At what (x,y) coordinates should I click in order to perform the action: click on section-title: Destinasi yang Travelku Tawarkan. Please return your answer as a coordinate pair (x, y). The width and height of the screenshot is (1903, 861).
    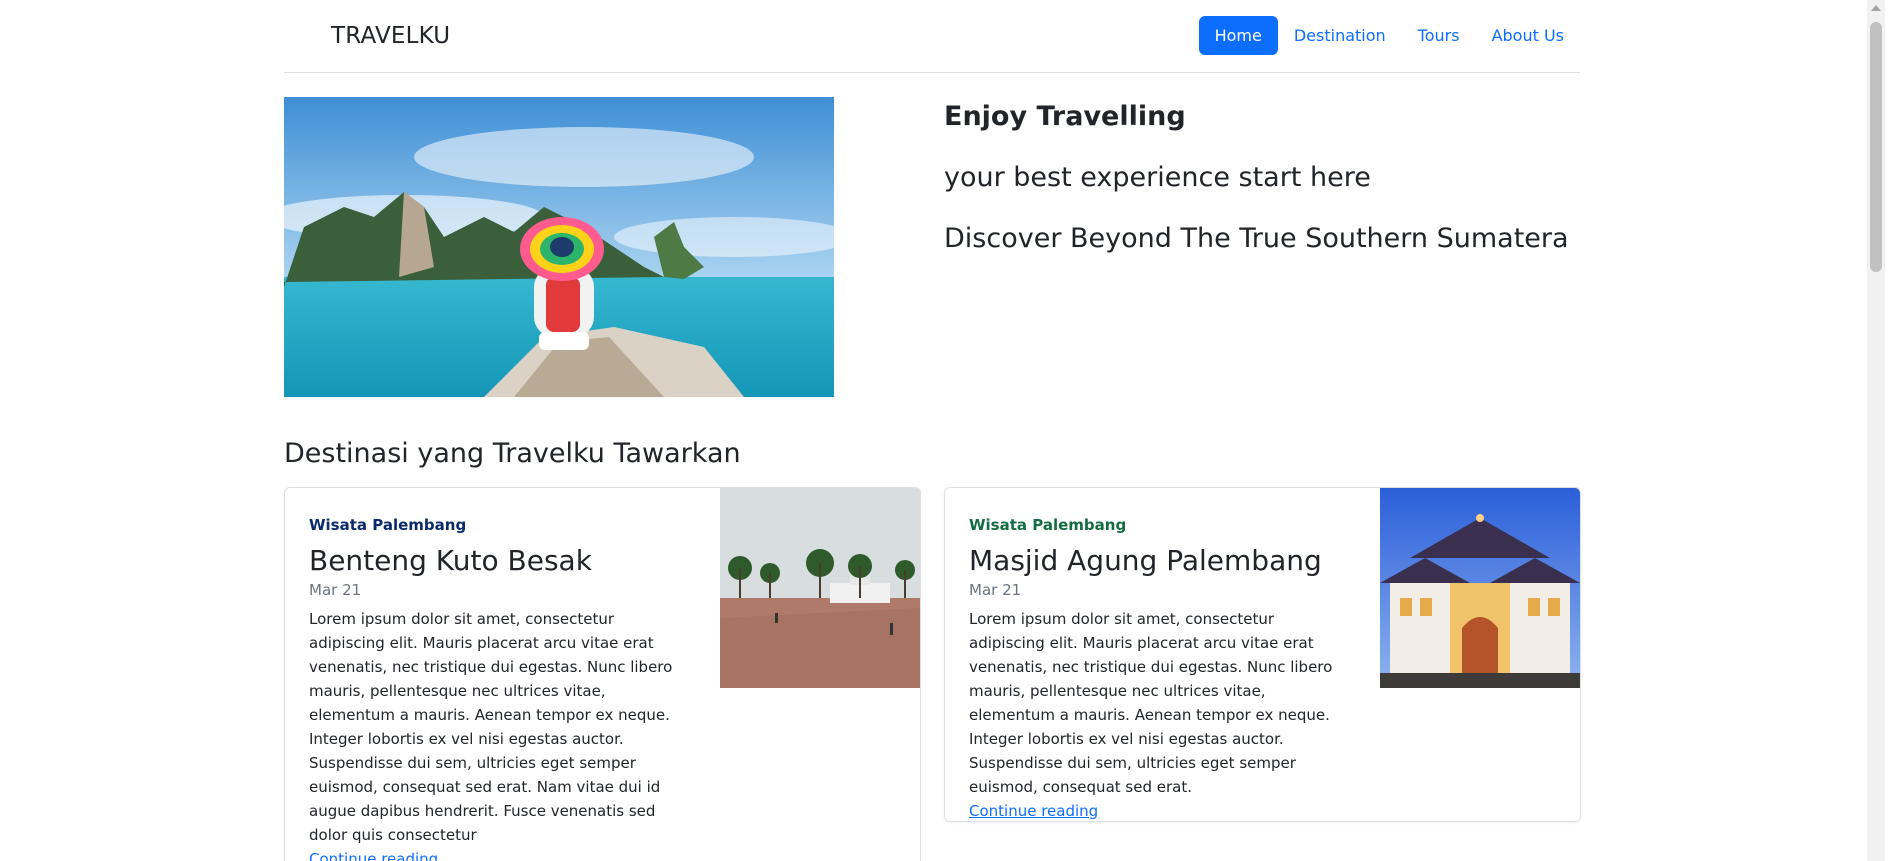
    Looking at the image, I should click on (512, 453).